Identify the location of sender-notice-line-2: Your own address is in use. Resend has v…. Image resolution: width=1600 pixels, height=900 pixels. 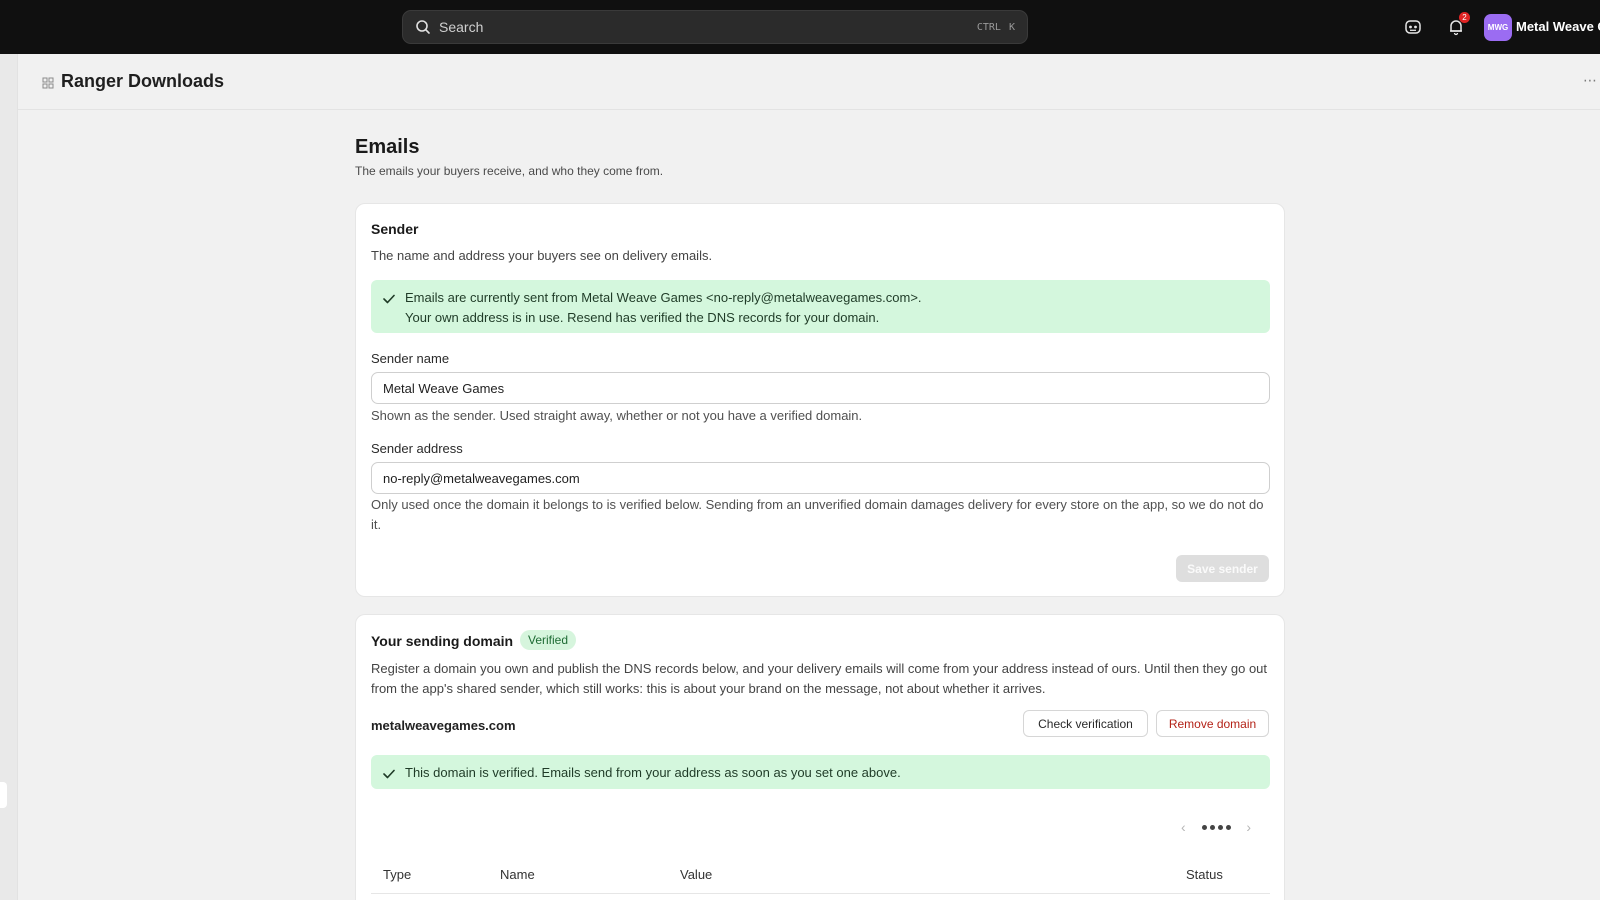
(642, 317).